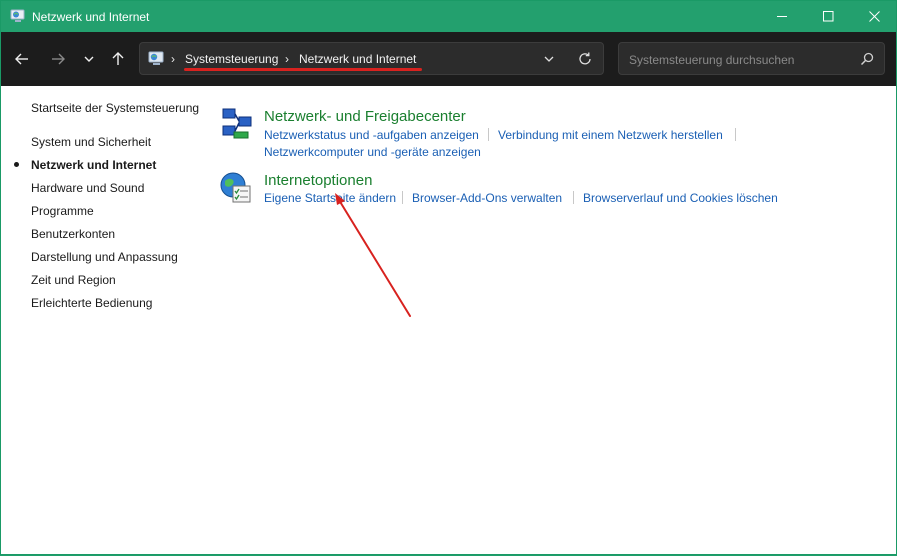 The image size is (897, 556). I want to click on forward-button, so click(58, 59).